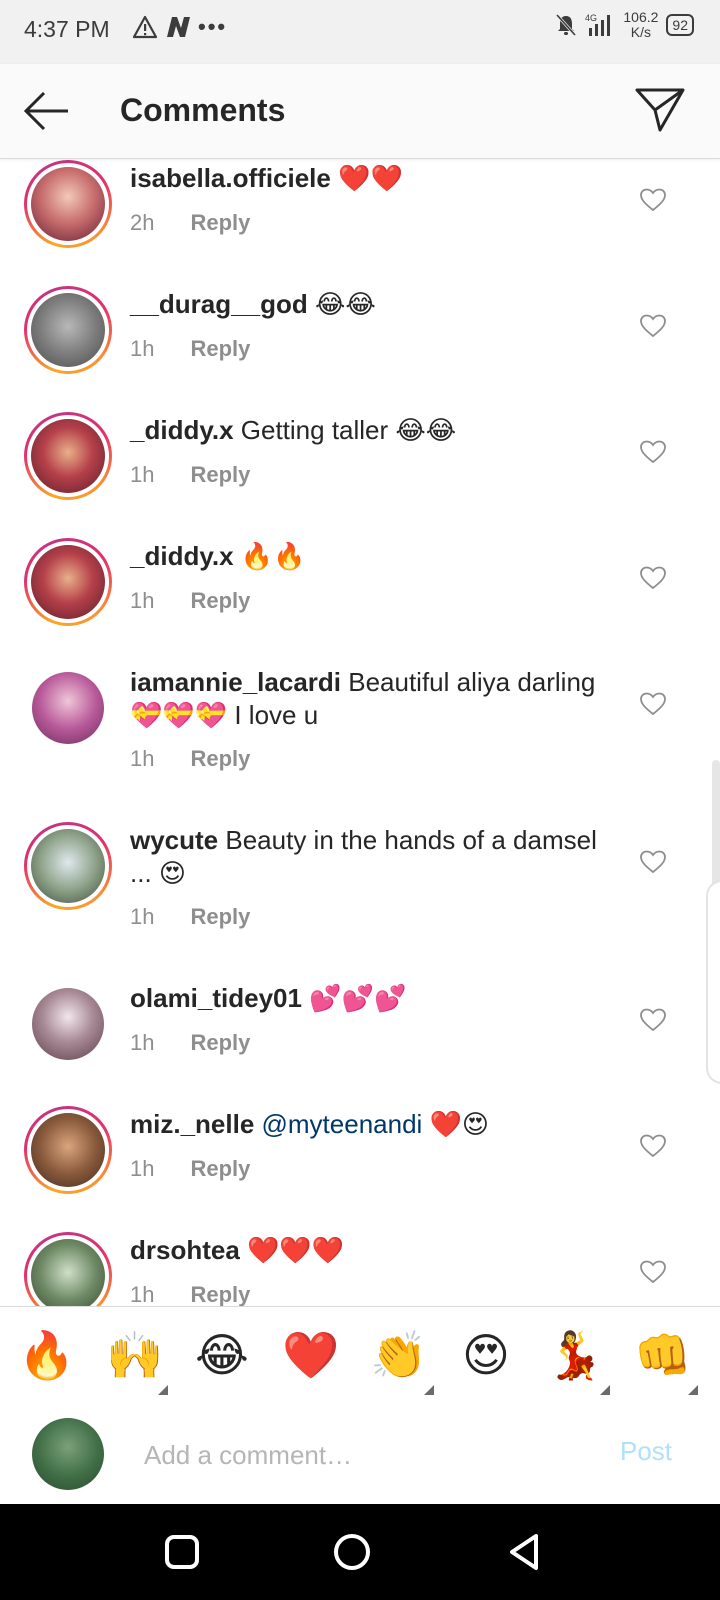  Describe the element at coordinates (134, 1355) in the screenshot. I see `emoji-raised-hands-button: 🙌` at that location.